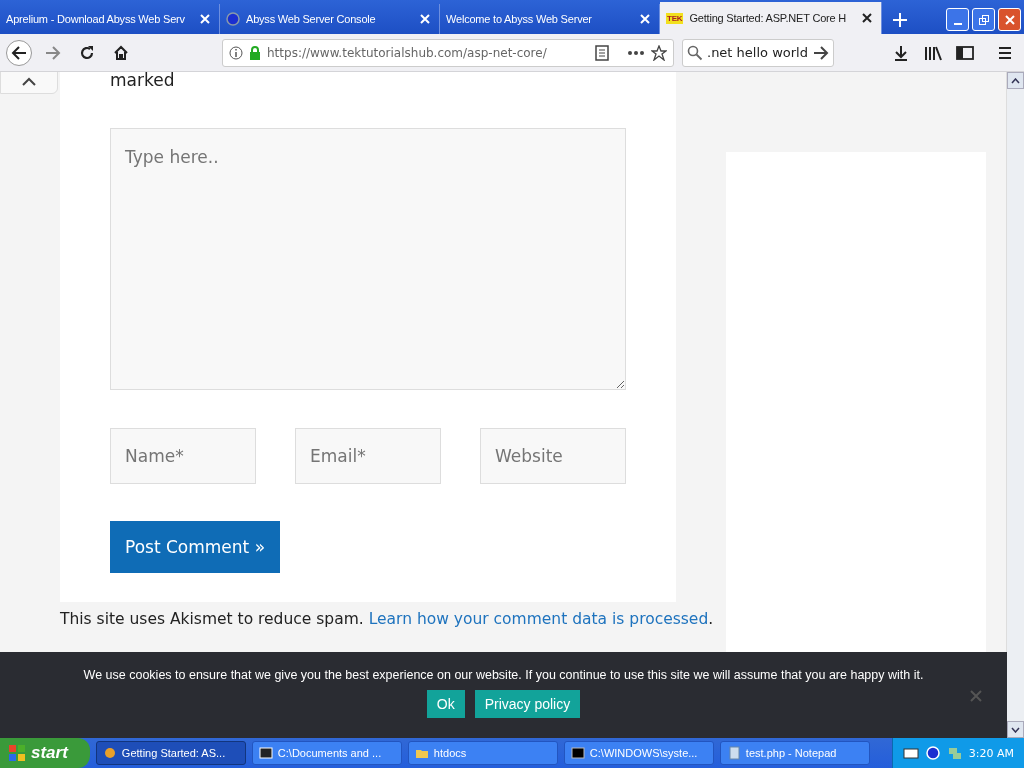 The width and height of the screenshot is (1024, 768). Describe the element at coordinates (794, 753) in the screenshot. I see `taskbar-item: test.php - Notepad` at that location.